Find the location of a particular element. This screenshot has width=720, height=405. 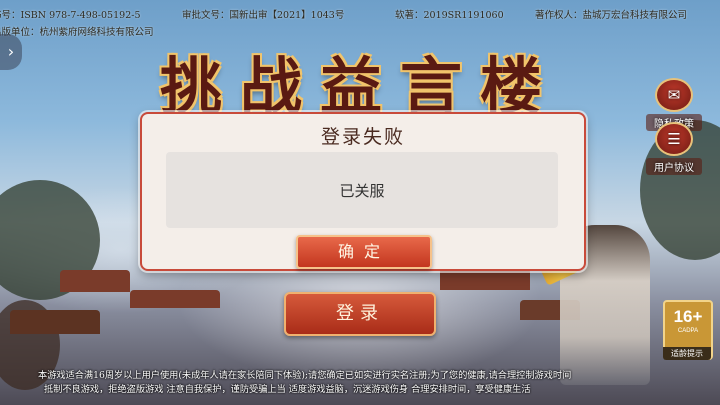

approval-text: 审批文号：国新出审【2021】1043号 is located at coordinates (263, 15).